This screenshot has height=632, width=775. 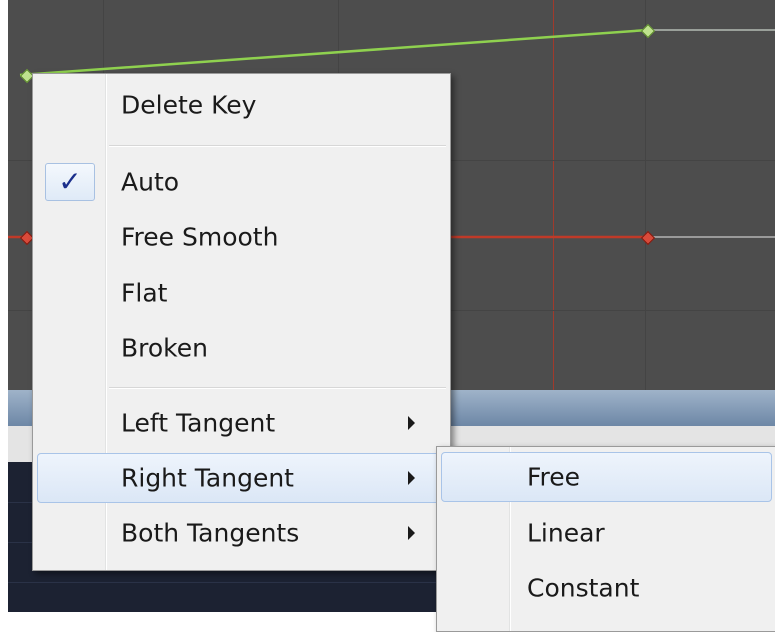 I want to click on menu-item-label: Constant, so click(x=583, y=588).